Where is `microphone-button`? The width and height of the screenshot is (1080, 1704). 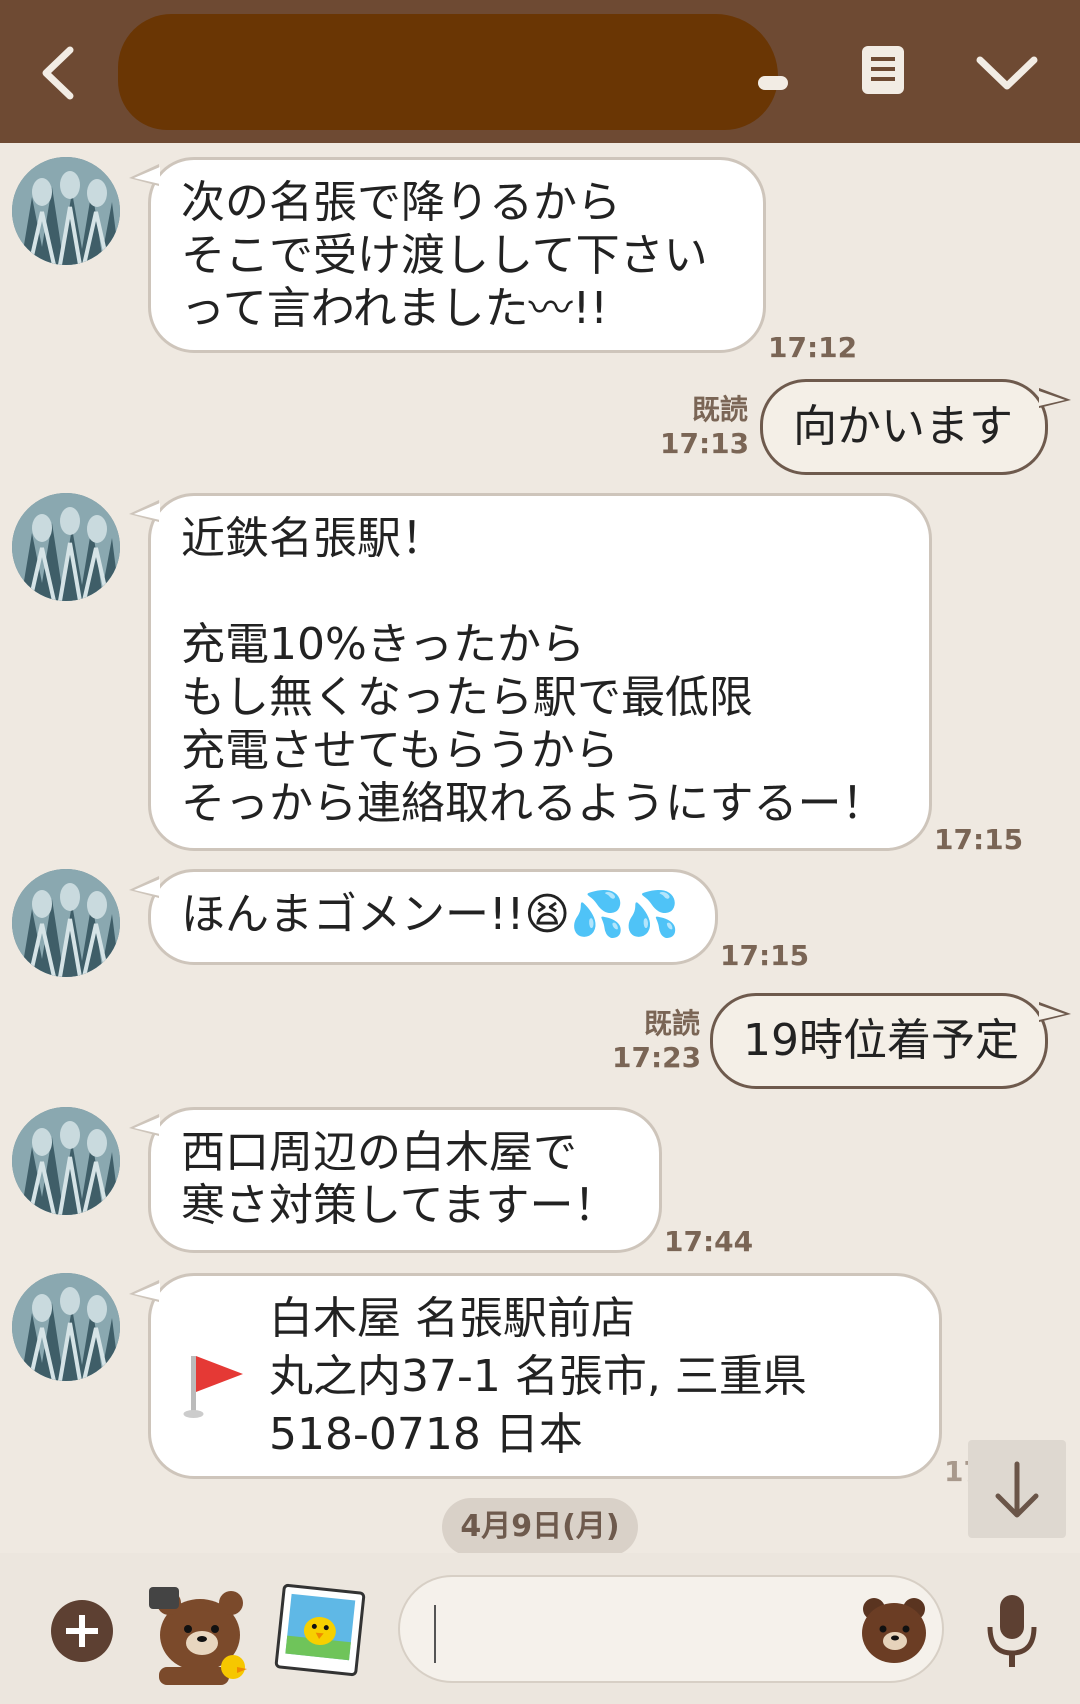
microphone-button is located at coordinates (1012, 1633).